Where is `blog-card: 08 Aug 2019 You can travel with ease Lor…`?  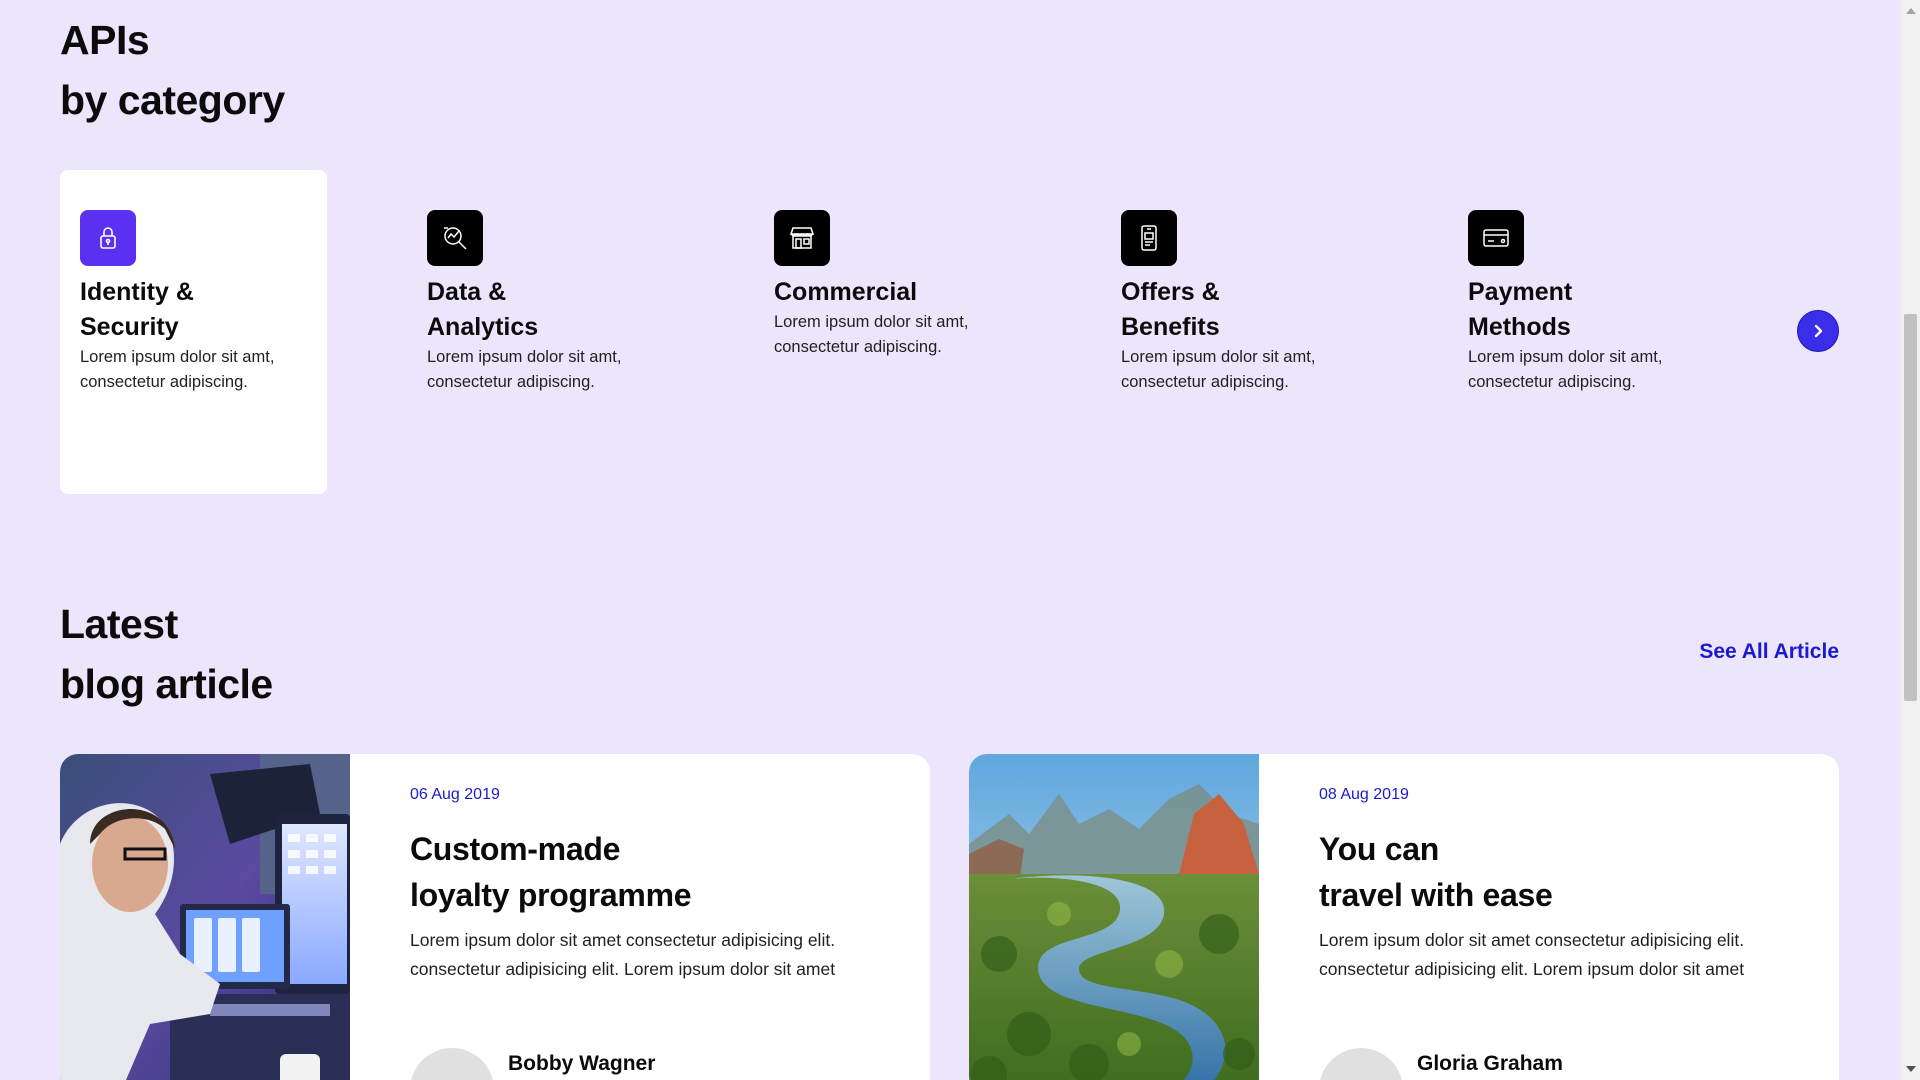 blog-card: 08 Aug 2019 You can travel with ease Lor… is located at coordinates (1404, 917).